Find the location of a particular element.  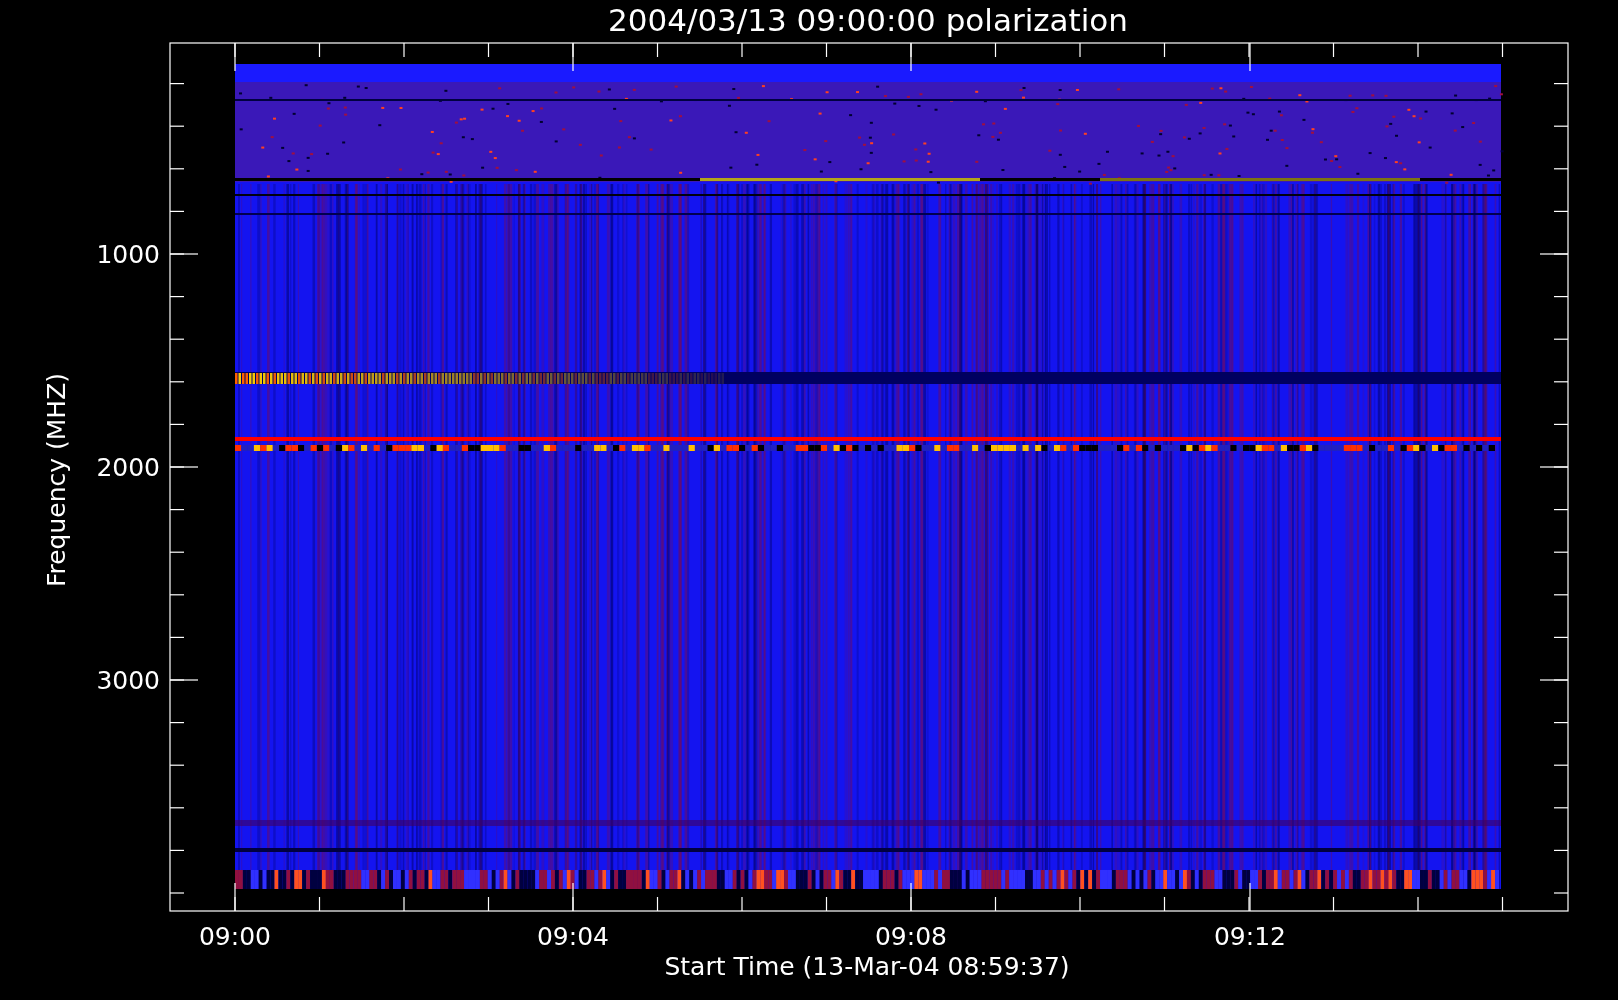

x-tick-label: 09:00 is located at coordinates (235, 936).